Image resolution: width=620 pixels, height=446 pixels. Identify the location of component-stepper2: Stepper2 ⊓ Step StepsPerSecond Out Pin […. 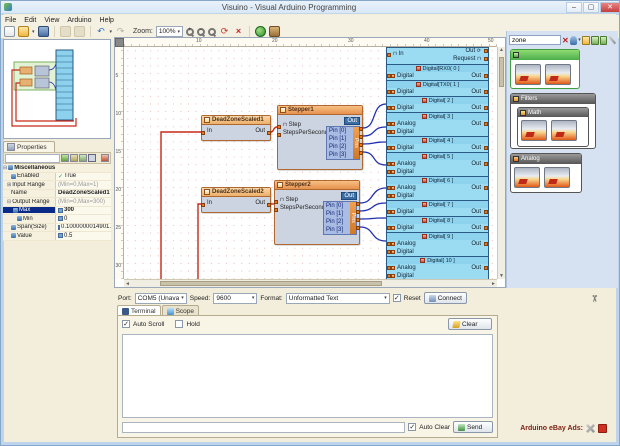
(317, 212).